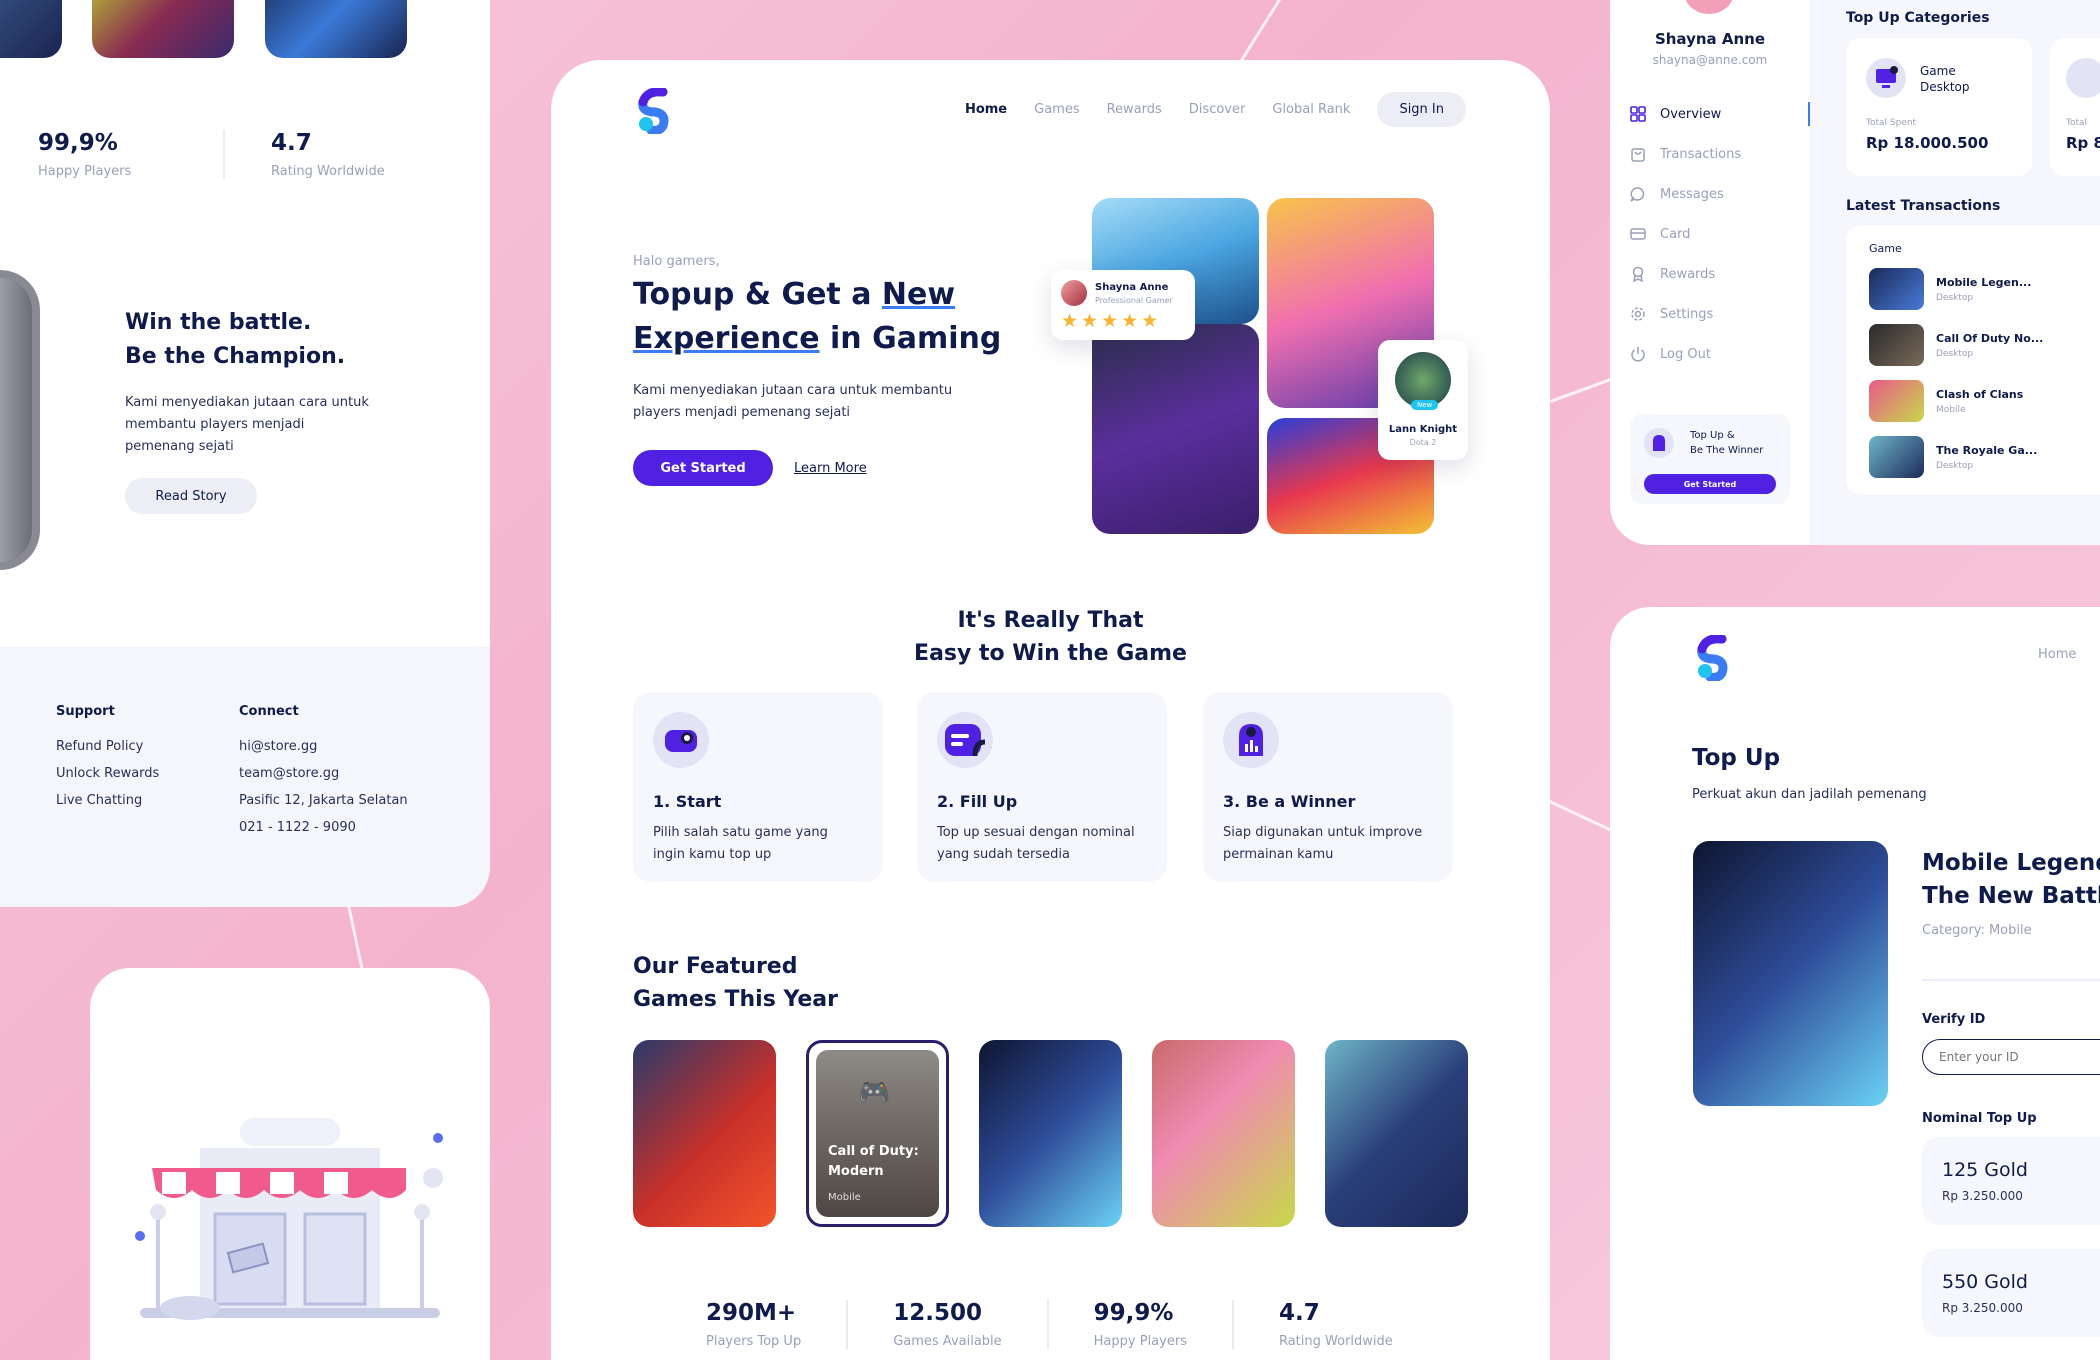 The height and width of the screenshot is (1360, 2100). I want to click on category-card: Game Desktop Total Spent Rp 18.000.500, so click(1939, 107).